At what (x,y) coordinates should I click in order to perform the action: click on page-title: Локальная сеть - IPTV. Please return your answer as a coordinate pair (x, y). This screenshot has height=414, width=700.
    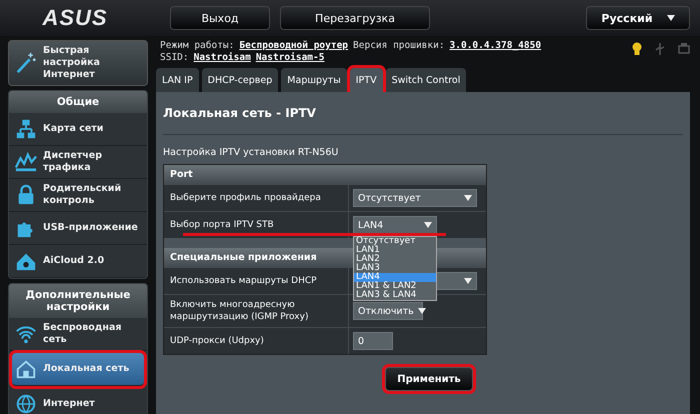
    Looking at the image, I should click on (240, 113).